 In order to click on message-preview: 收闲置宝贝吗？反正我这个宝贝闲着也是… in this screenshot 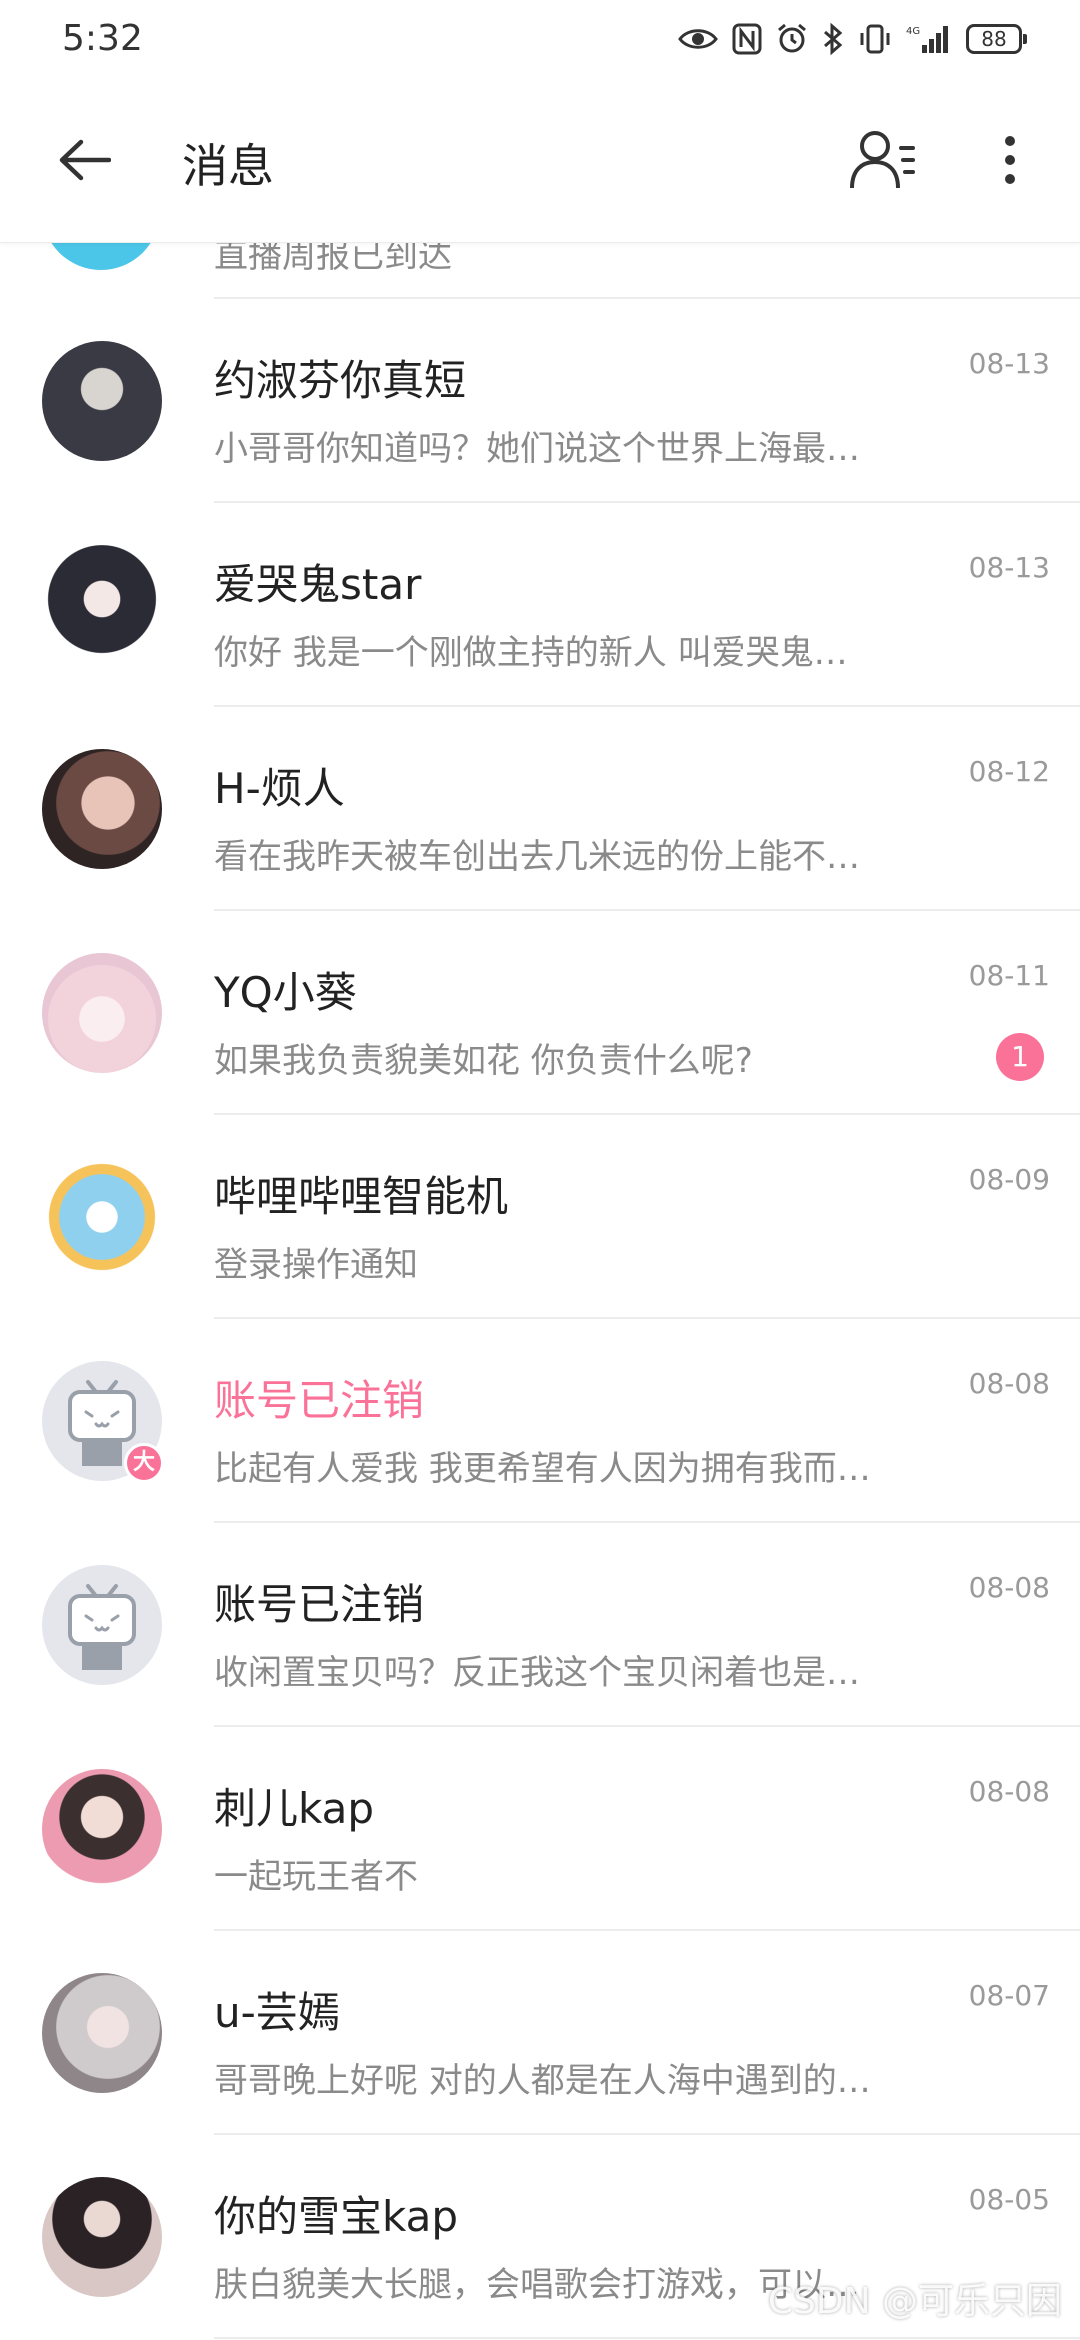, I will do `click(537, 1673)`.